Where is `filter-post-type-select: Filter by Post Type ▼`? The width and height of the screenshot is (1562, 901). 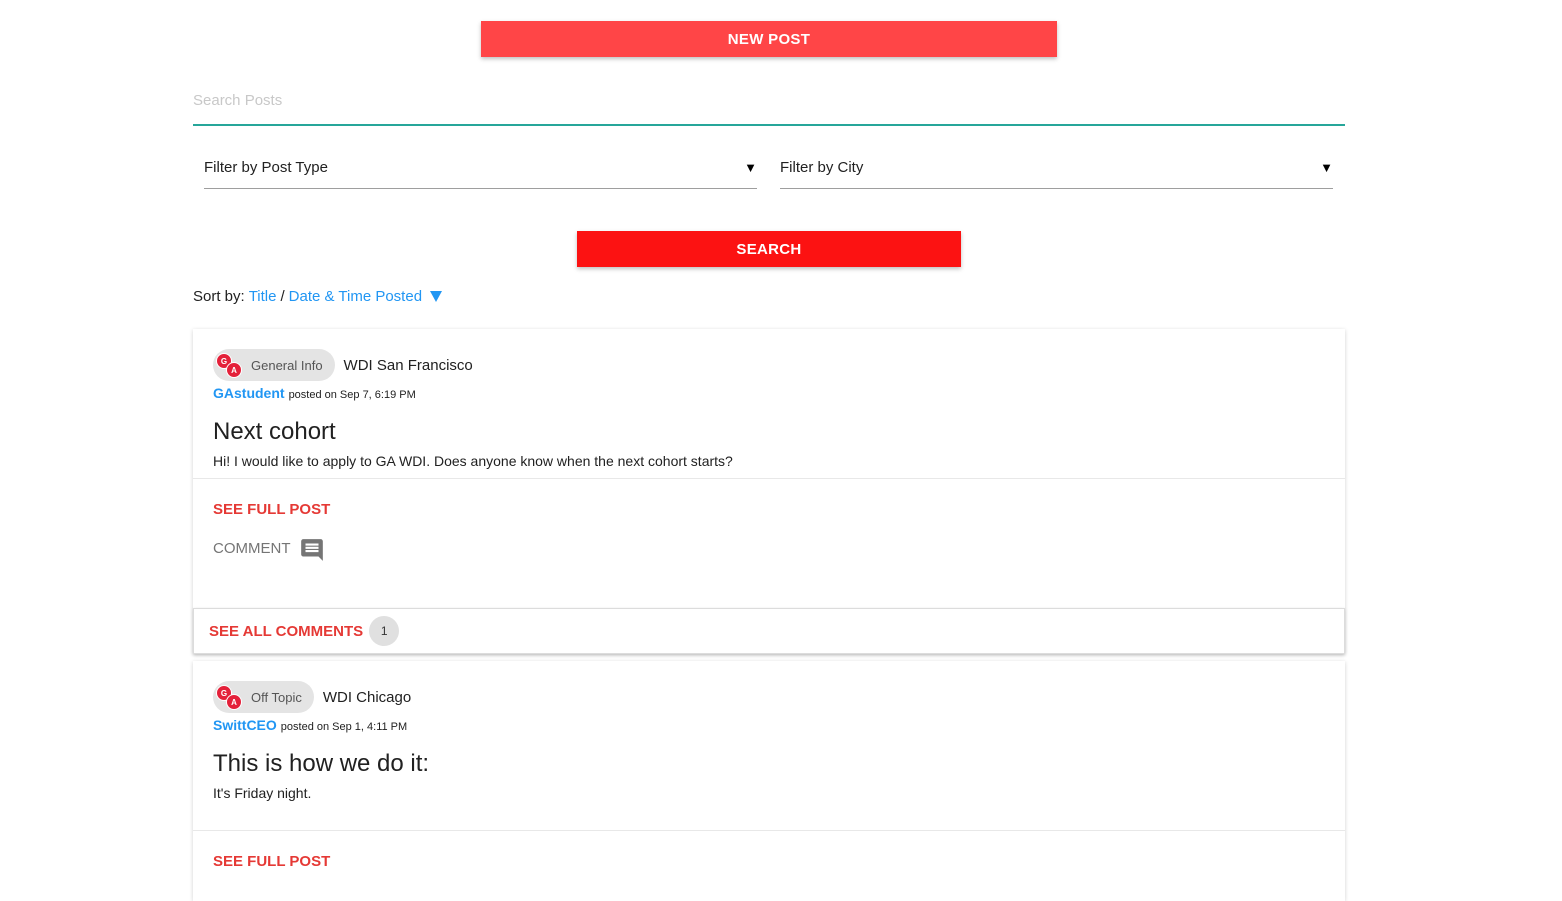 filter-post-type-select: Filter by Post Type ▼ is located at coordinates (480, 167).